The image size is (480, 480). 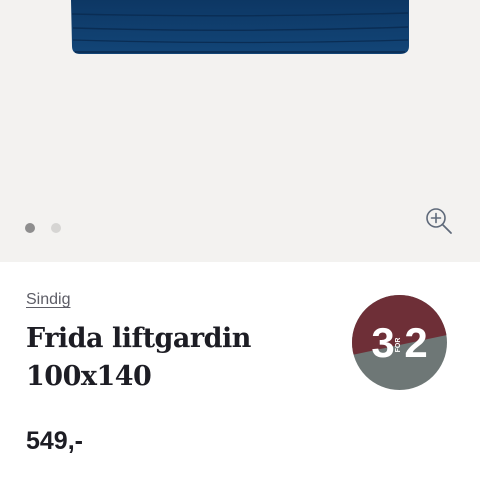 What do you see at coordinates (89, 376) in the screenshot?
I see `product-title-line-2: 100x140` at bounding box center [89, 376].